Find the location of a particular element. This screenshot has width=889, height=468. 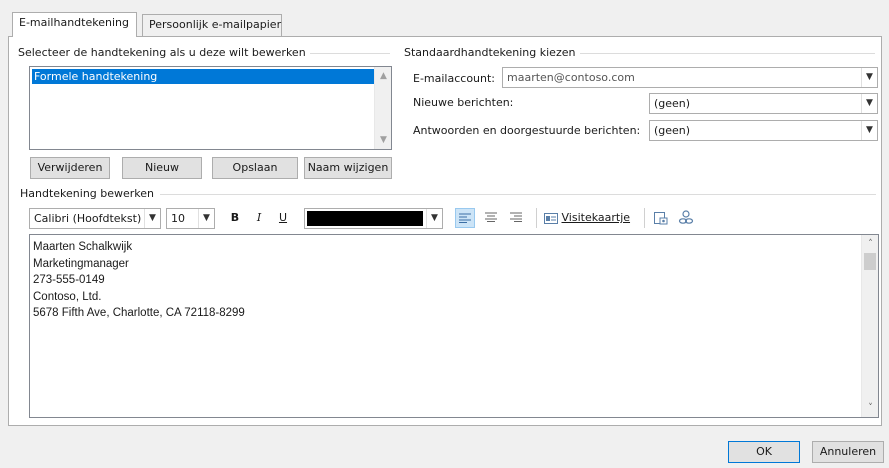

insert-picture-button is located at coordinates (661, 218).